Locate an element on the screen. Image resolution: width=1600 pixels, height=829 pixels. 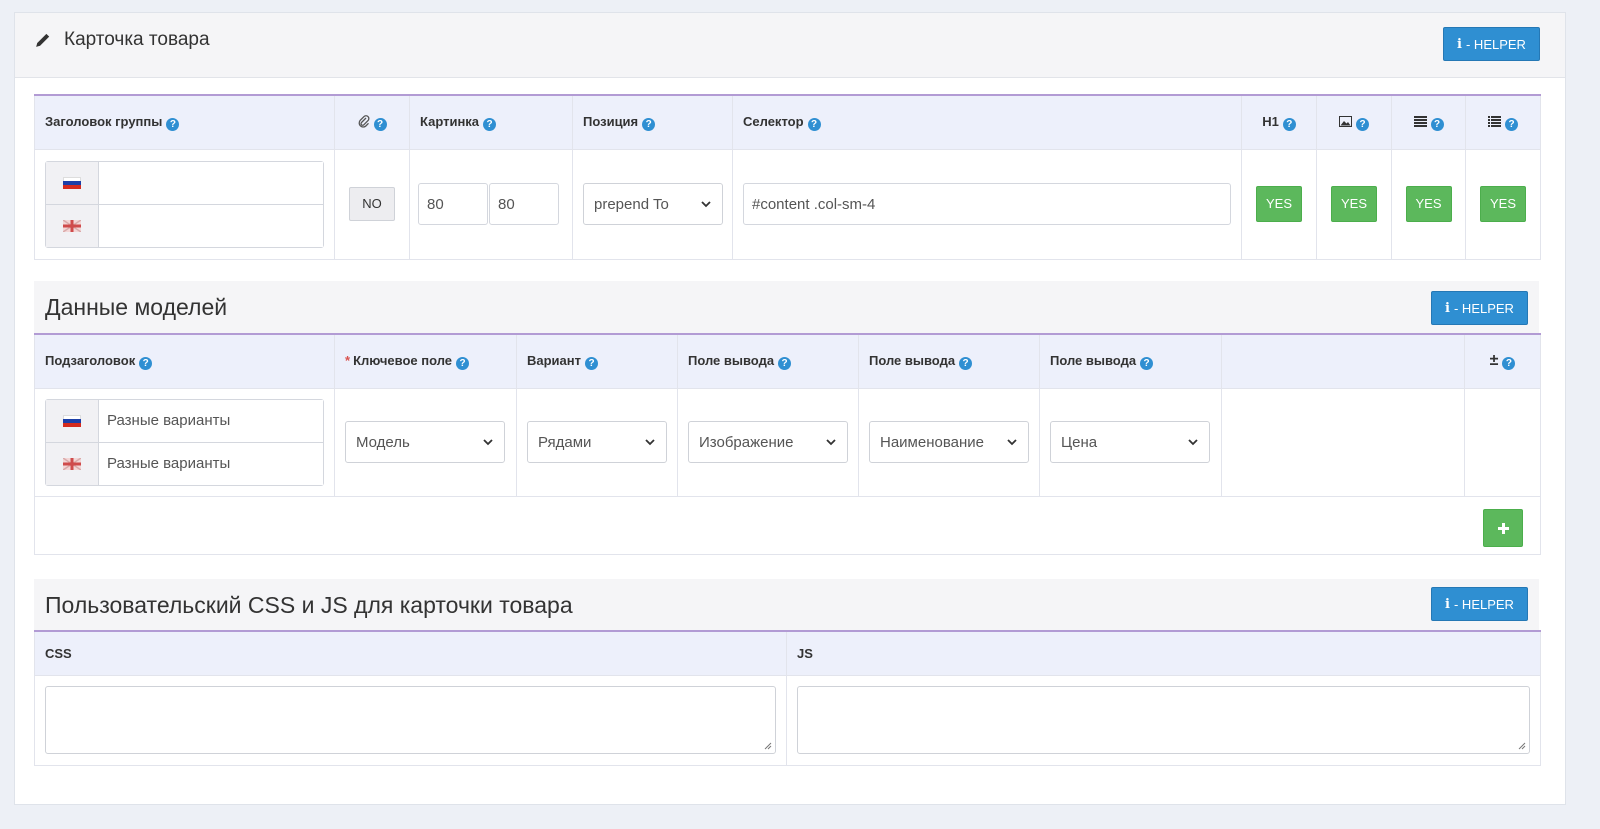
subtitle-ru-input: Разные варианты is located at coordinates (211, 420).